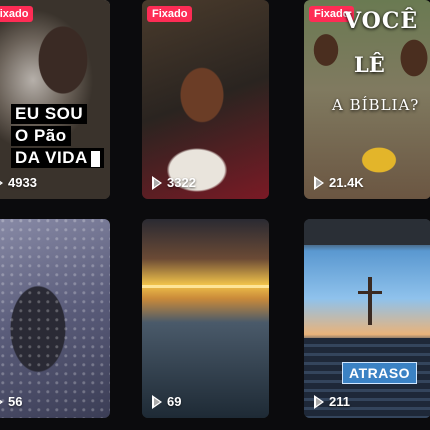 This screenshot has width=430, height=430. What do you see at coordinates (49, 114) in the screenshot?
I see `caption-line: EU SOU` at bounding box center [49, 114].